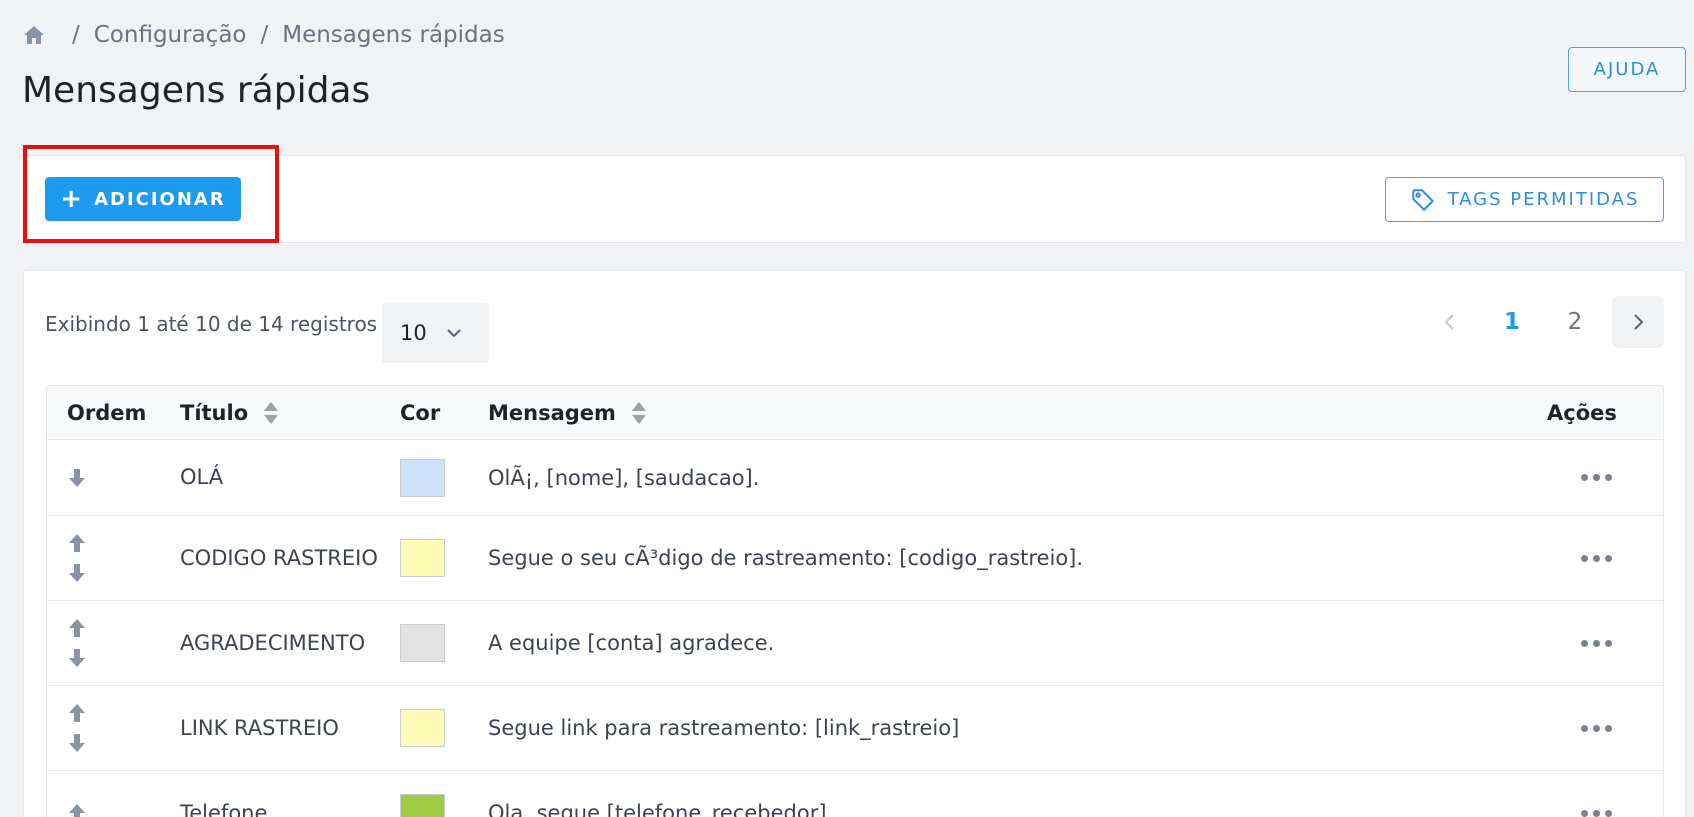 This screenshot has height=817, width=1694. I want to click on records-count: Exibindo 1 até 10 de 14 registros, so click(211, 324).